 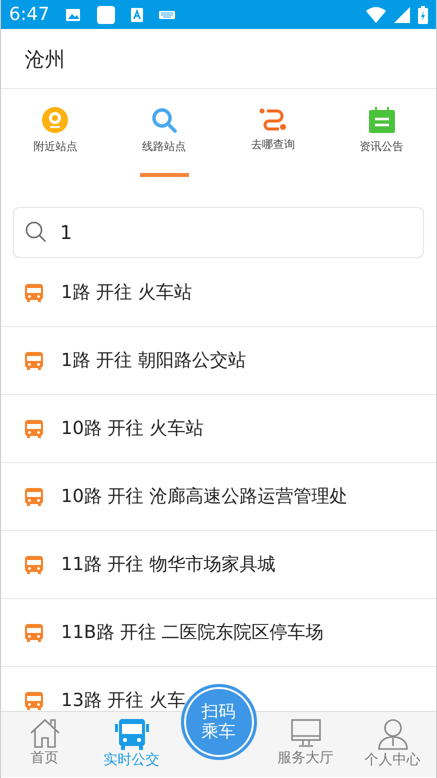 I want to click on notepad-icon, so click(x=381, y=120).